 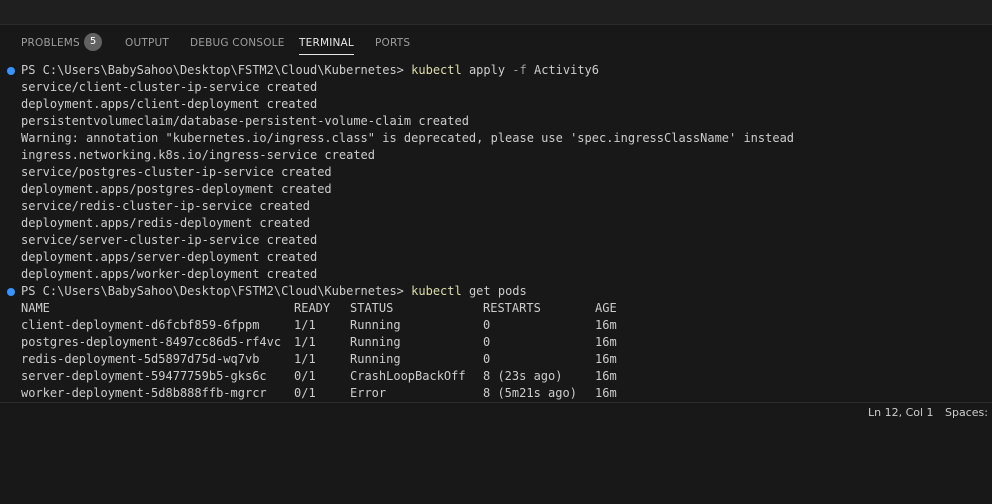 What do you see at coordinates (35, 308) in the screenshot?
I see `header-name: NAME` at bounding box center [35, 308].